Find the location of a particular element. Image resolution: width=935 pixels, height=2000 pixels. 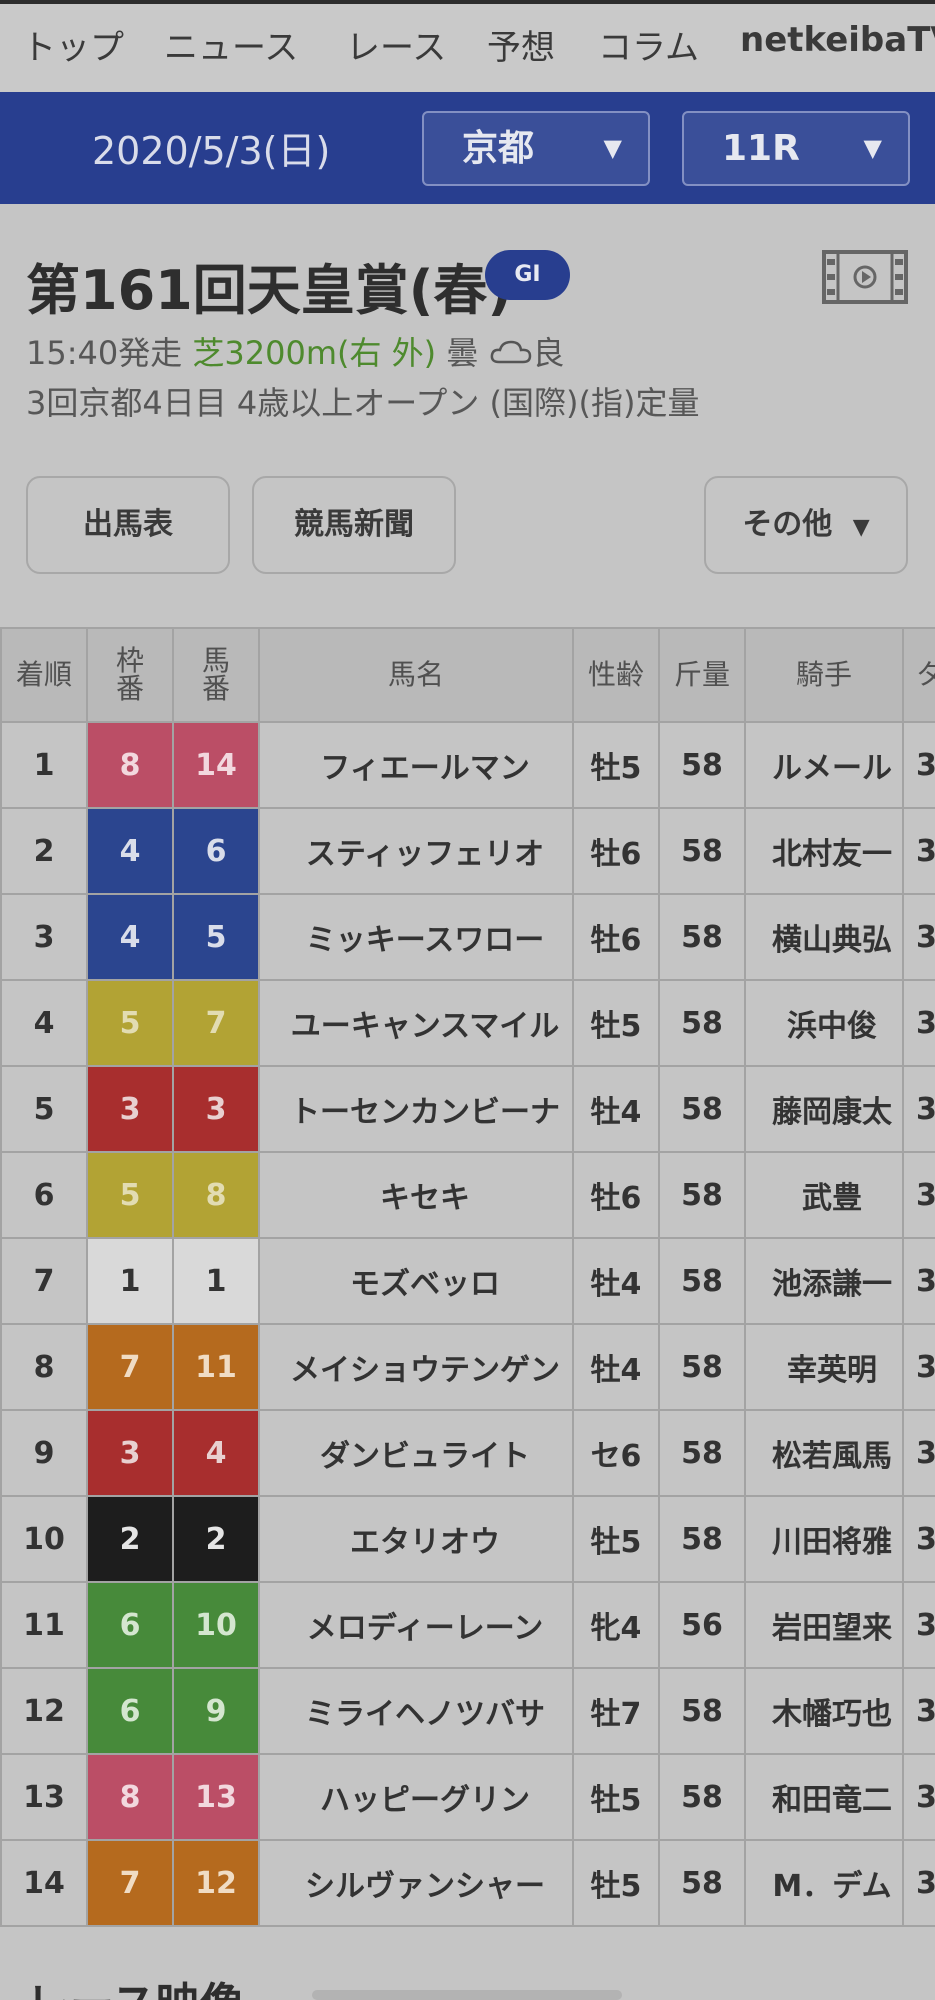

horse-name-link: メイショウテンゲン is located at coordinates (416, 1367).